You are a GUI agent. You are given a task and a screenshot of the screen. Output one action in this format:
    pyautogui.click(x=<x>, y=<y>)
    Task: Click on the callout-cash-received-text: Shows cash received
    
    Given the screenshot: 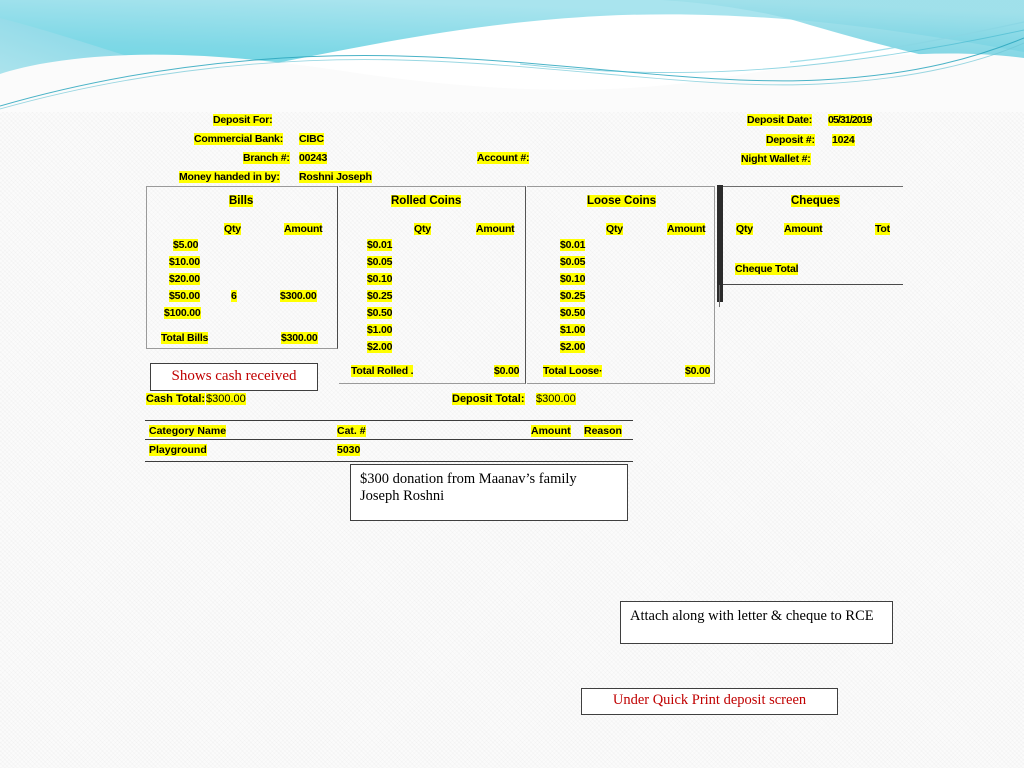 What is the action you would take?
    pyautogui.click(x=234, y=376)
    